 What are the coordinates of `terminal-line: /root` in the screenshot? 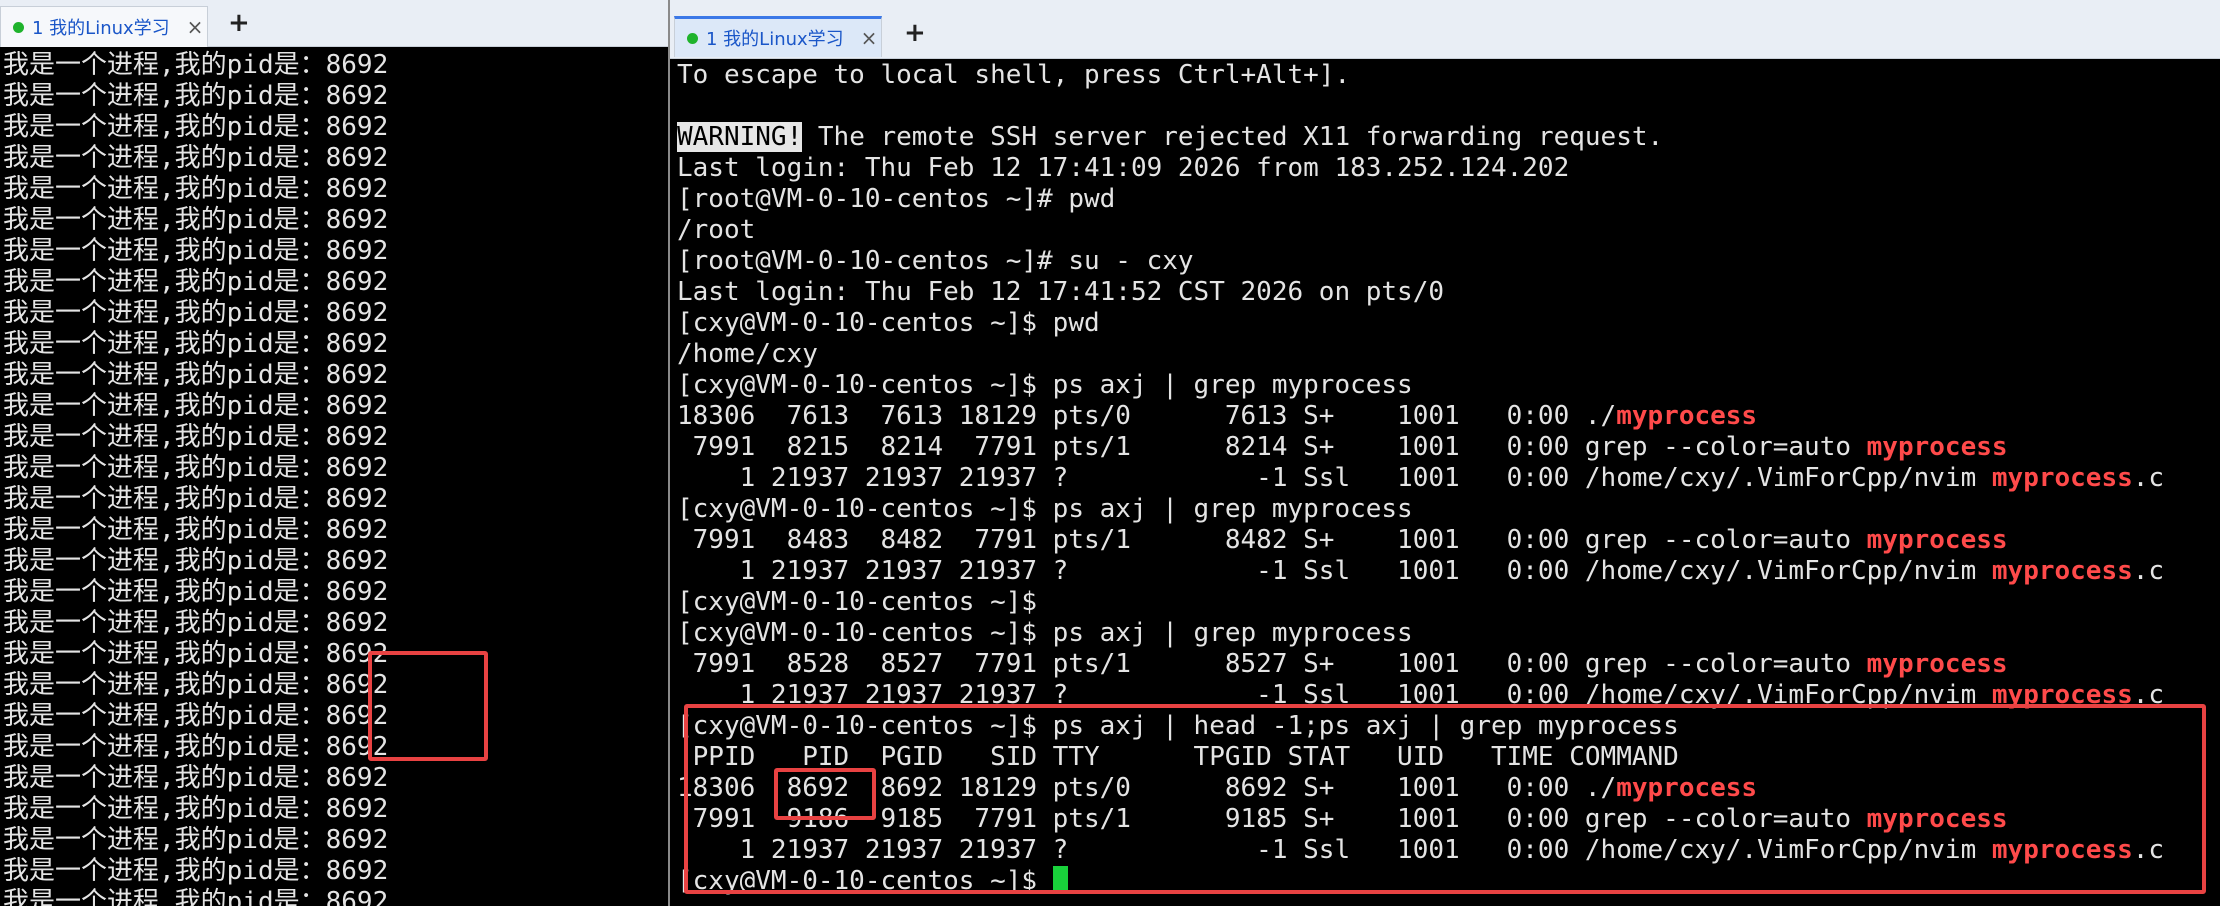 It's located at (1448, 230).